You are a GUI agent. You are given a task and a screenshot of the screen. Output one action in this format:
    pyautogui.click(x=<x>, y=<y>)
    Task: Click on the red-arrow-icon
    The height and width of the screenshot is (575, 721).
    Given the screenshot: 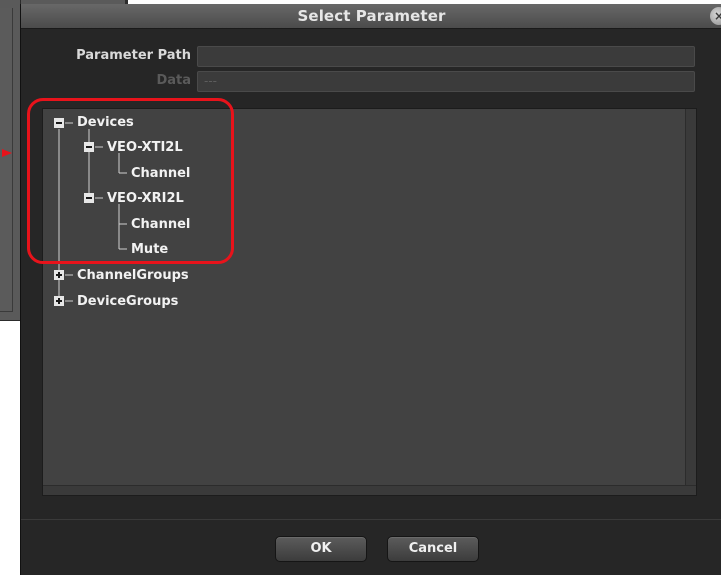 What is the action you would take?
    pyautogui.click(x=7, y=153)
    